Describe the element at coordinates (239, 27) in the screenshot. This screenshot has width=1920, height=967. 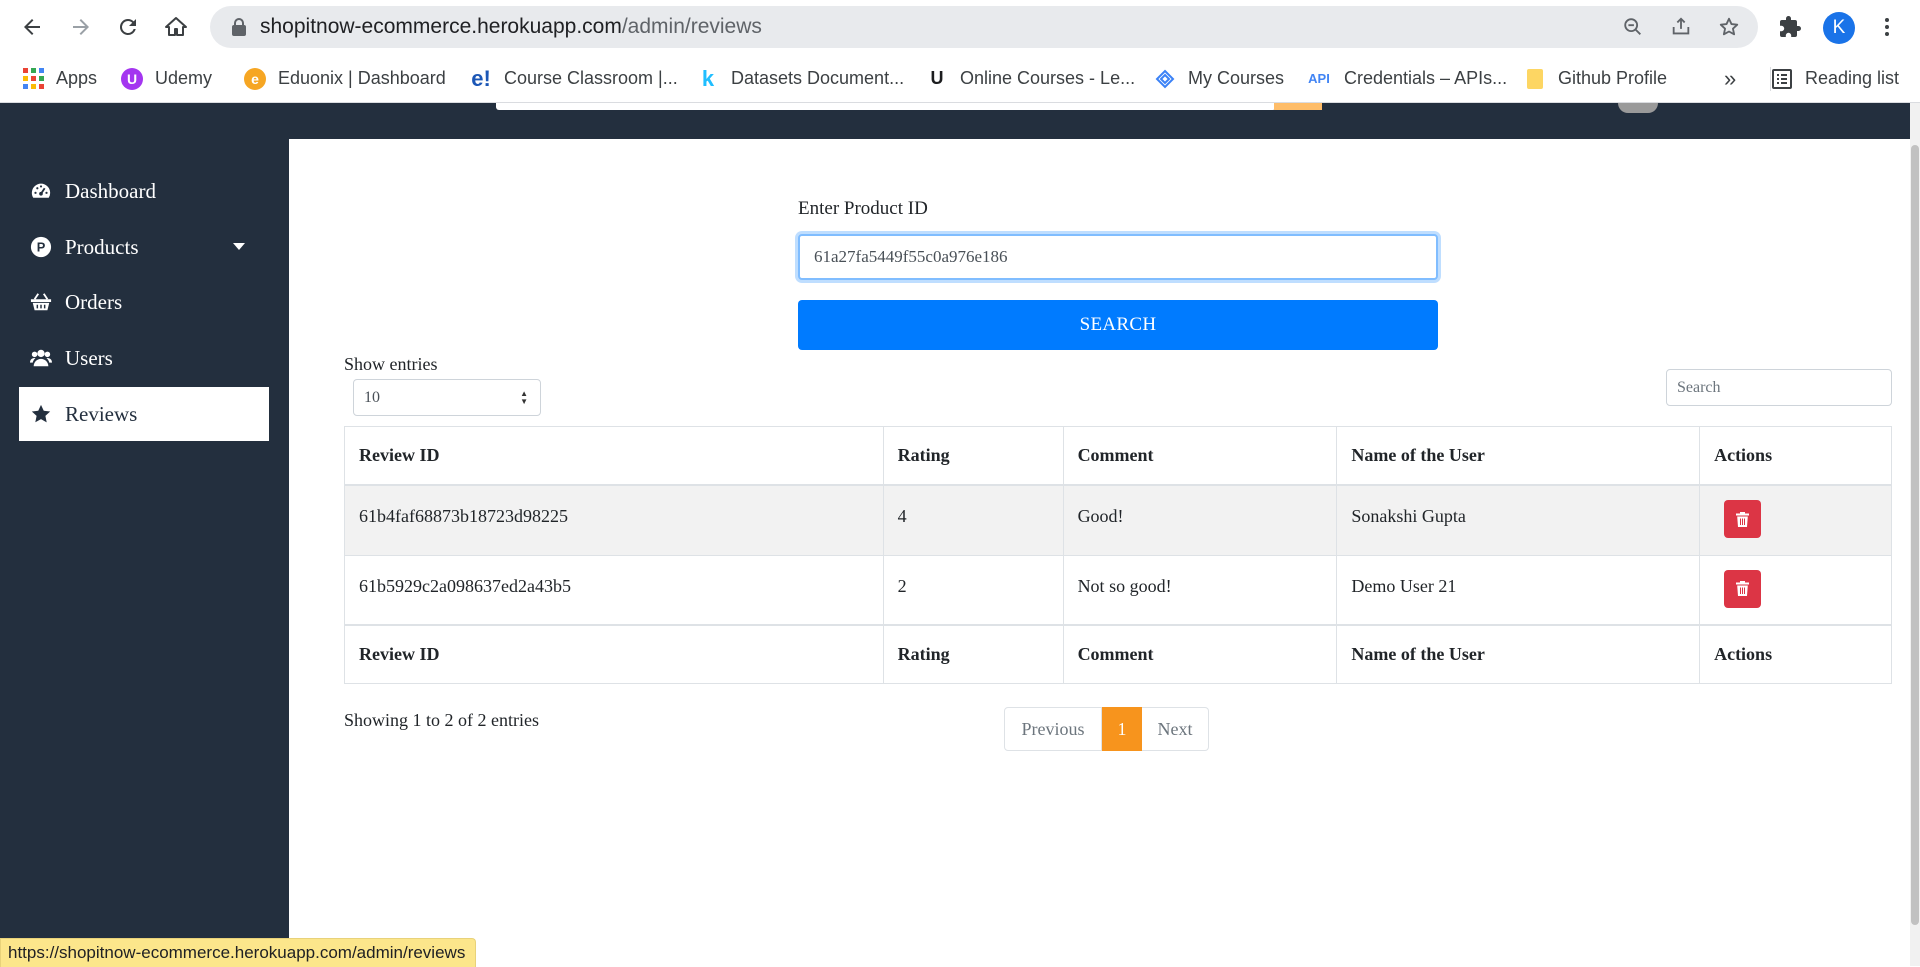
I see `lock-icon` at that location.